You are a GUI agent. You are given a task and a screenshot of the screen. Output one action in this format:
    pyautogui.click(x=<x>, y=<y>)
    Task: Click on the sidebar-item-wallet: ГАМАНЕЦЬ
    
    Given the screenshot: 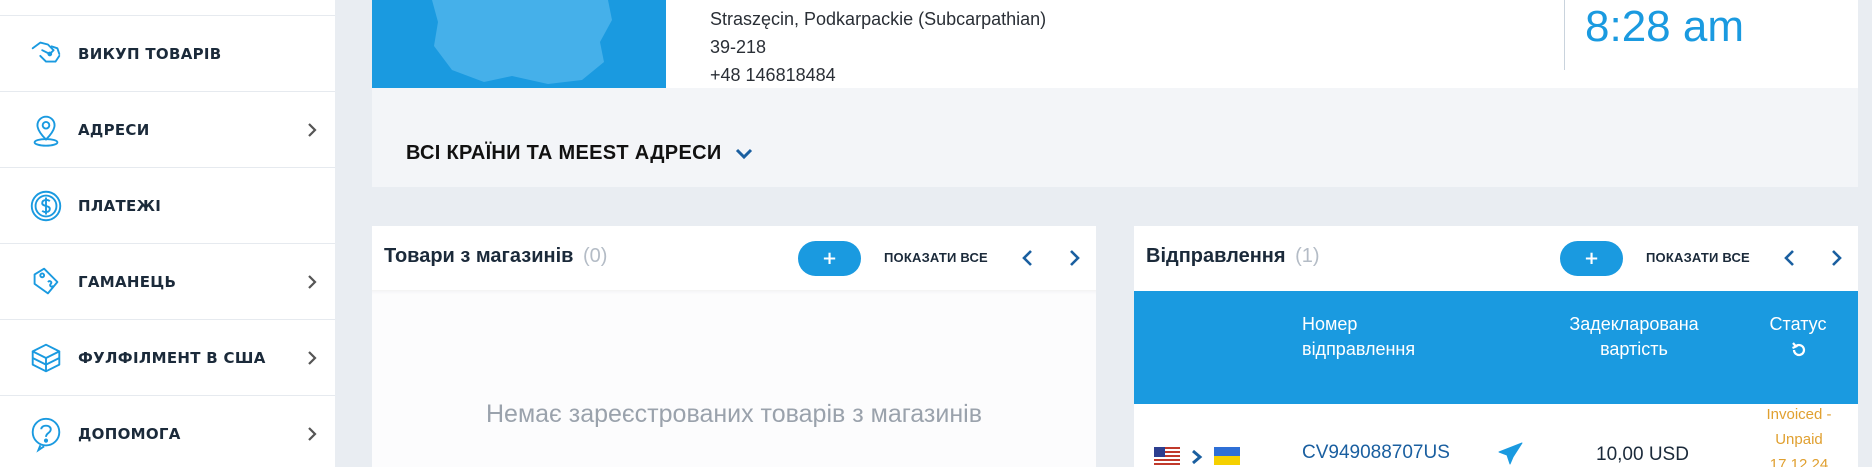 What is the action you would take?
    pyautogui.click(x=167, y=282)
    